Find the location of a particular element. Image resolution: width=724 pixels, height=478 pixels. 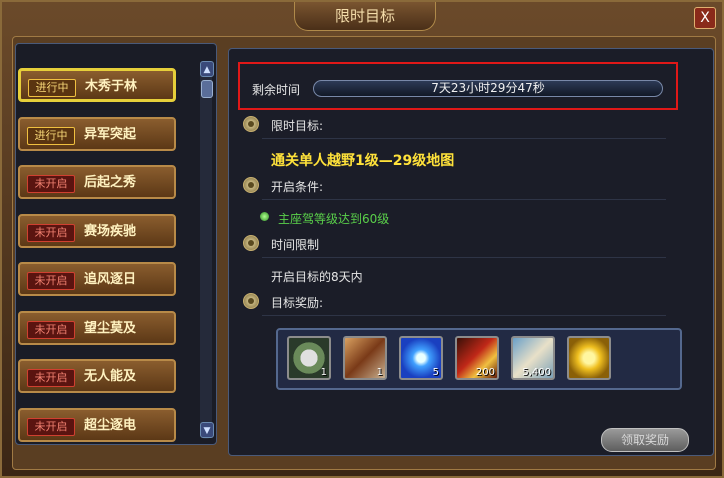

condition-heading: 开启条件: is located at coordinates (297, 187).